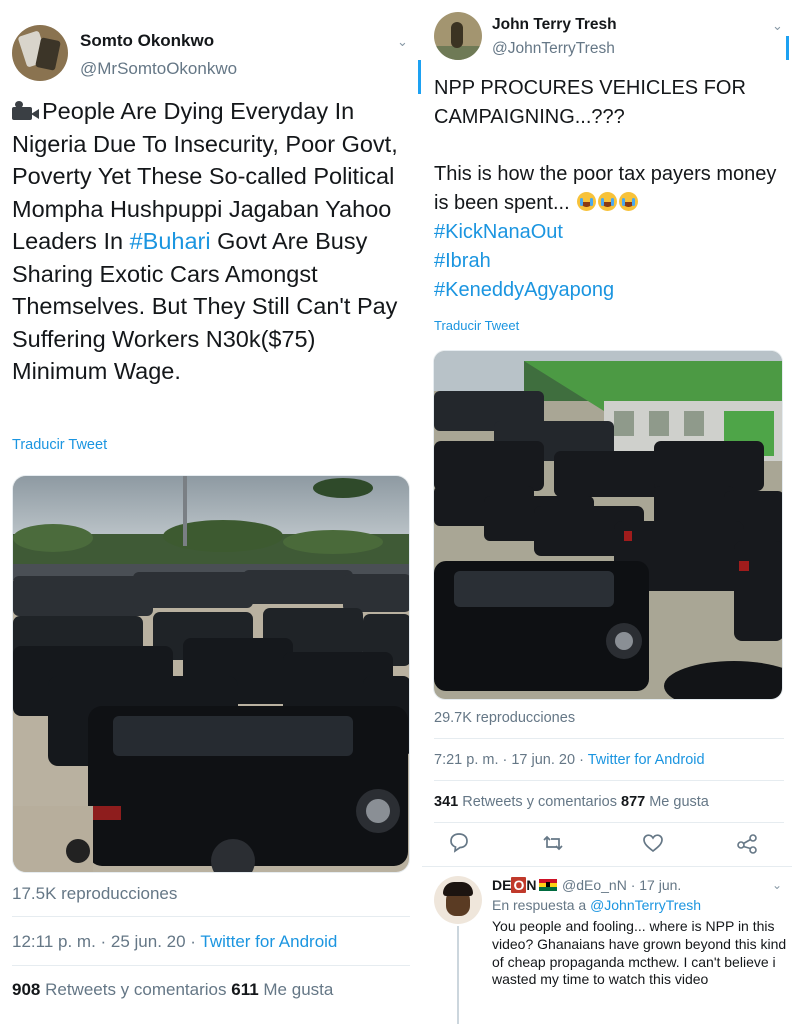  What do you see at coordinates (170, 241) in the screenshot?
I see `hashtag-link: #Buhari` at bounding box center [170, 241].